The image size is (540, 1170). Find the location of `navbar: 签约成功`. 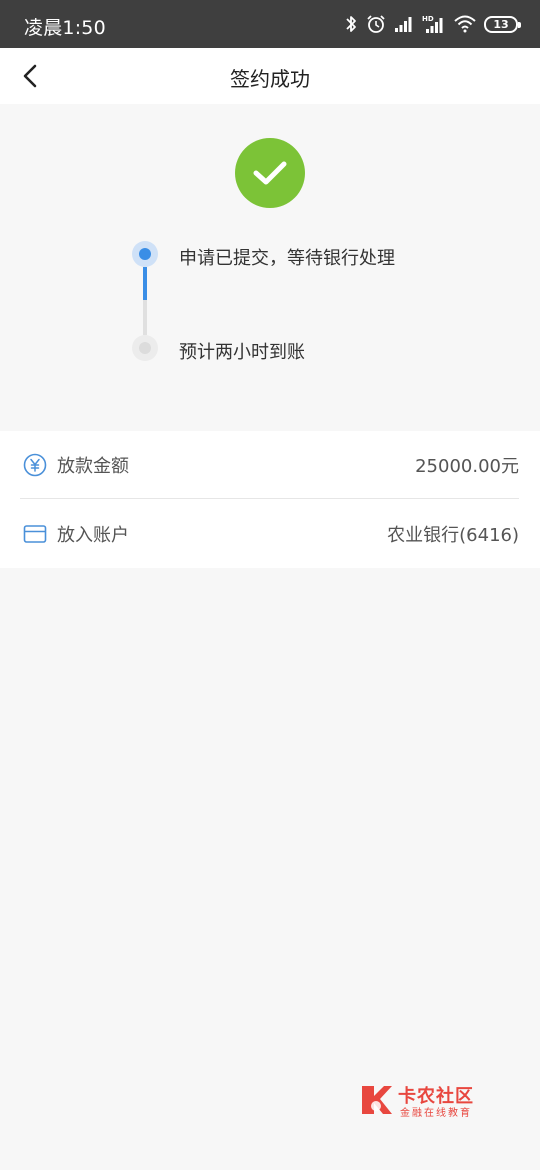

navbar: 签约成功 is located at coordinates (270, 76).